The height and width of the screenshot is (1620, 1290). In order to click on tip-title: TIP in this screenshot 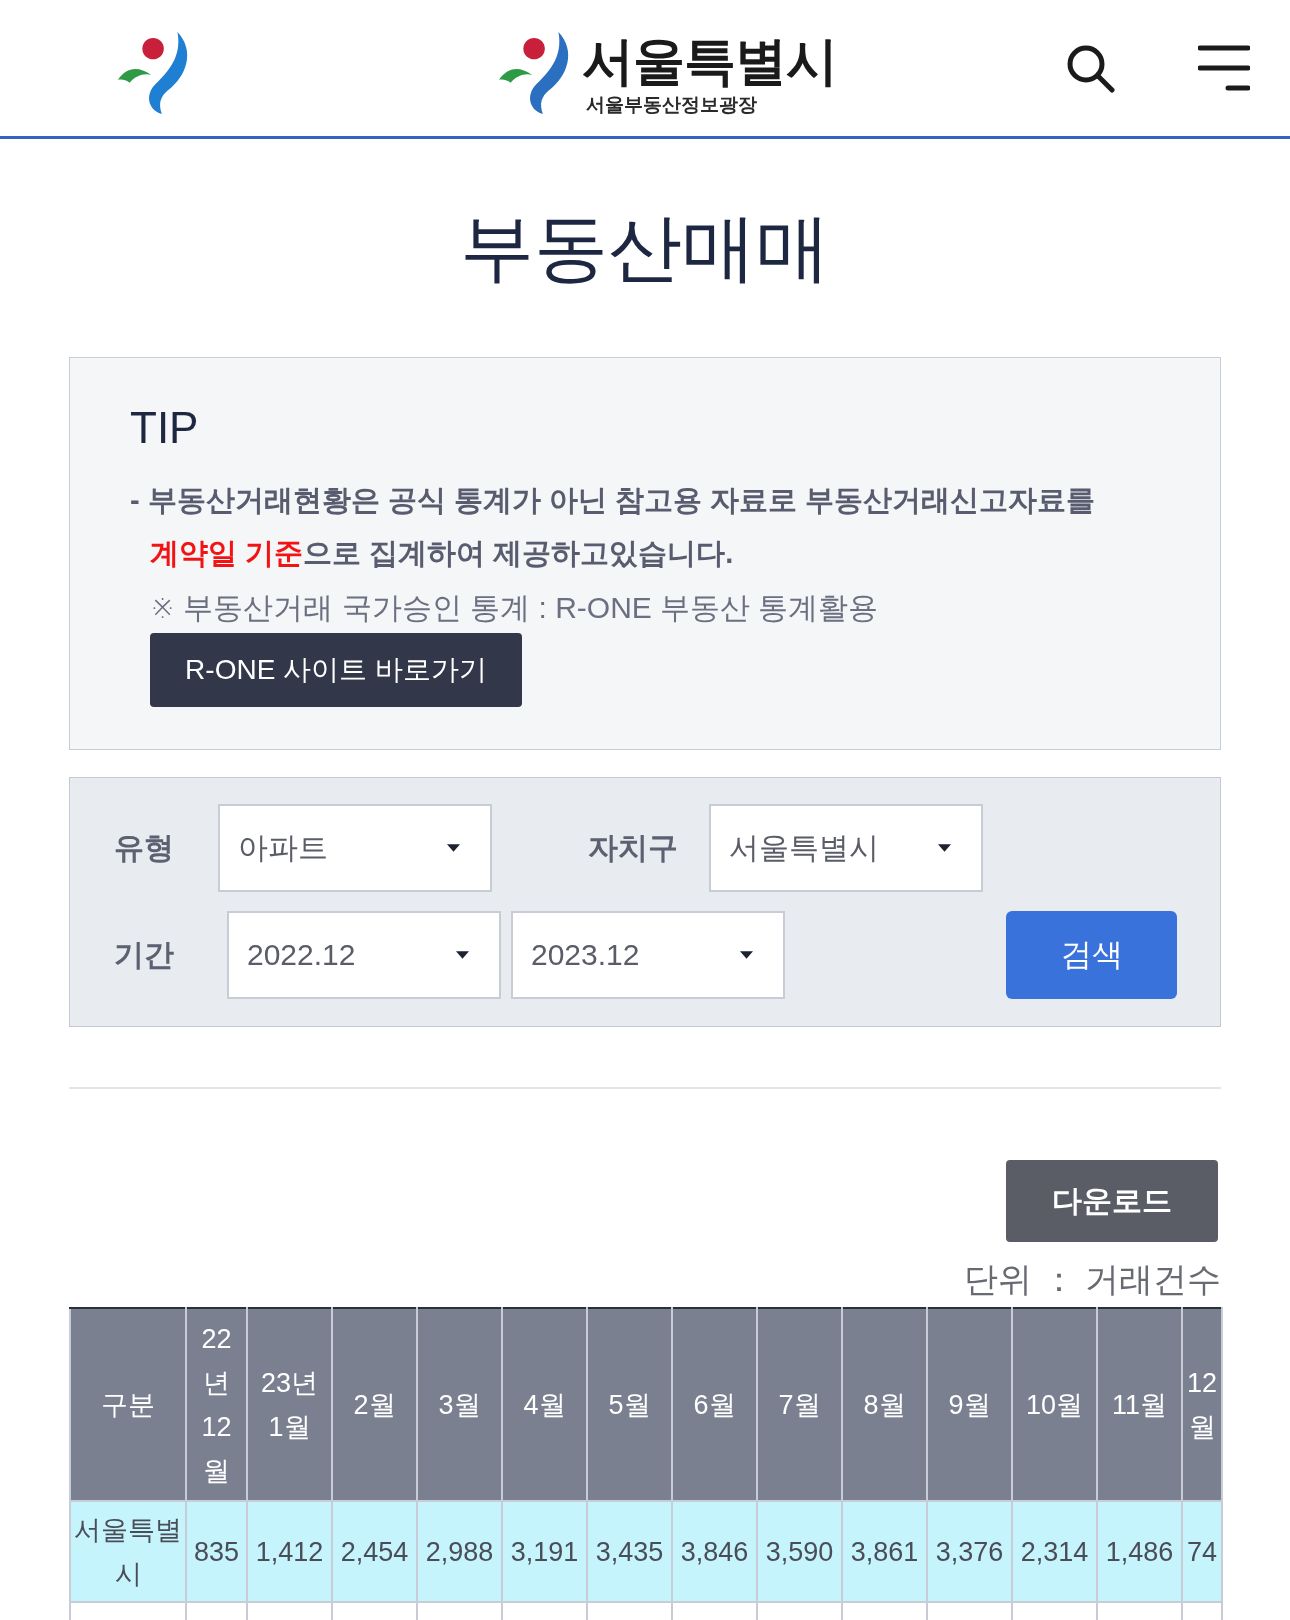, I will do `click(164, 428)`.